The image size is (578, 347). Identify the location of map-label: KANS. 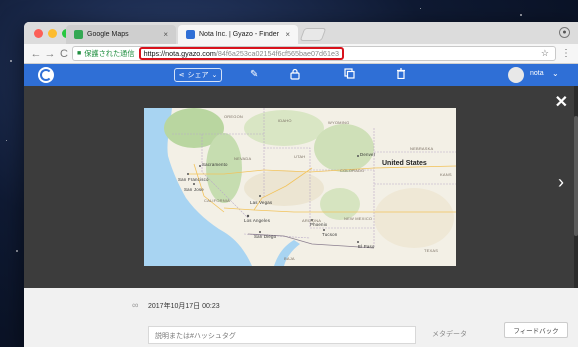
(446, 174).